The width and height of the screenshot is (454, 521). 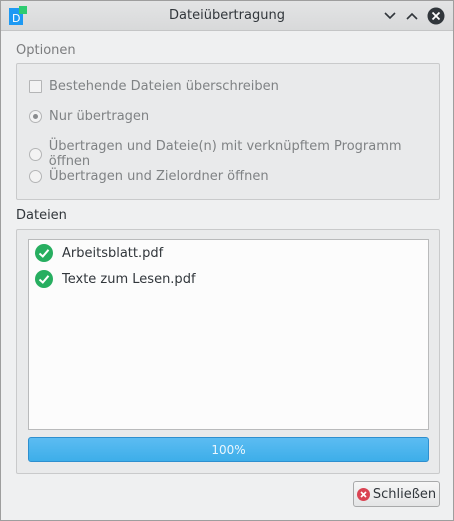 I want to click on checkbox-box, so click(x=35, y=86).